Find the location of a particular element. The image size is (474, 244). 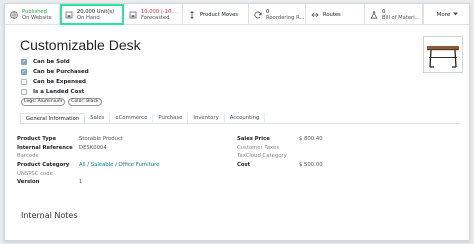

can-be-expensed-checkbox: Can be Expensed is located at coordinates (55, 82).